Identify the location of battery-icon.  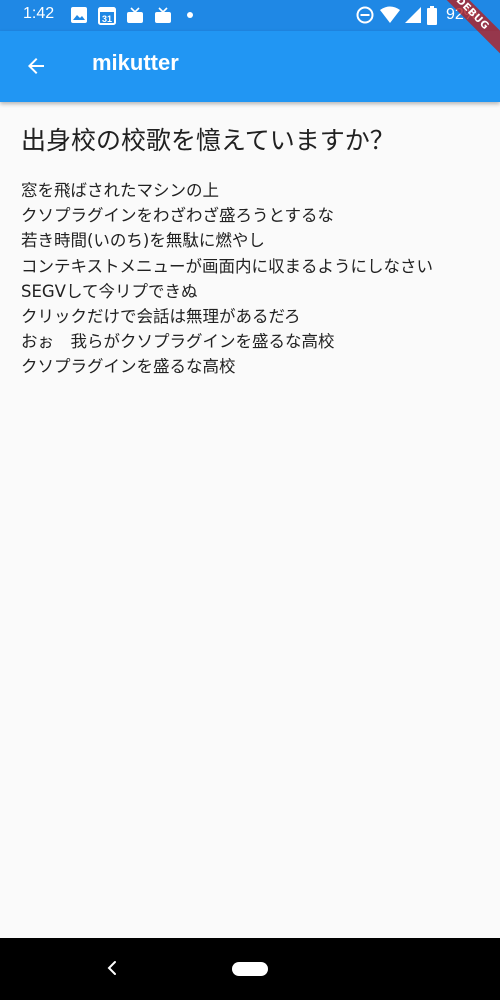
(432, 15).